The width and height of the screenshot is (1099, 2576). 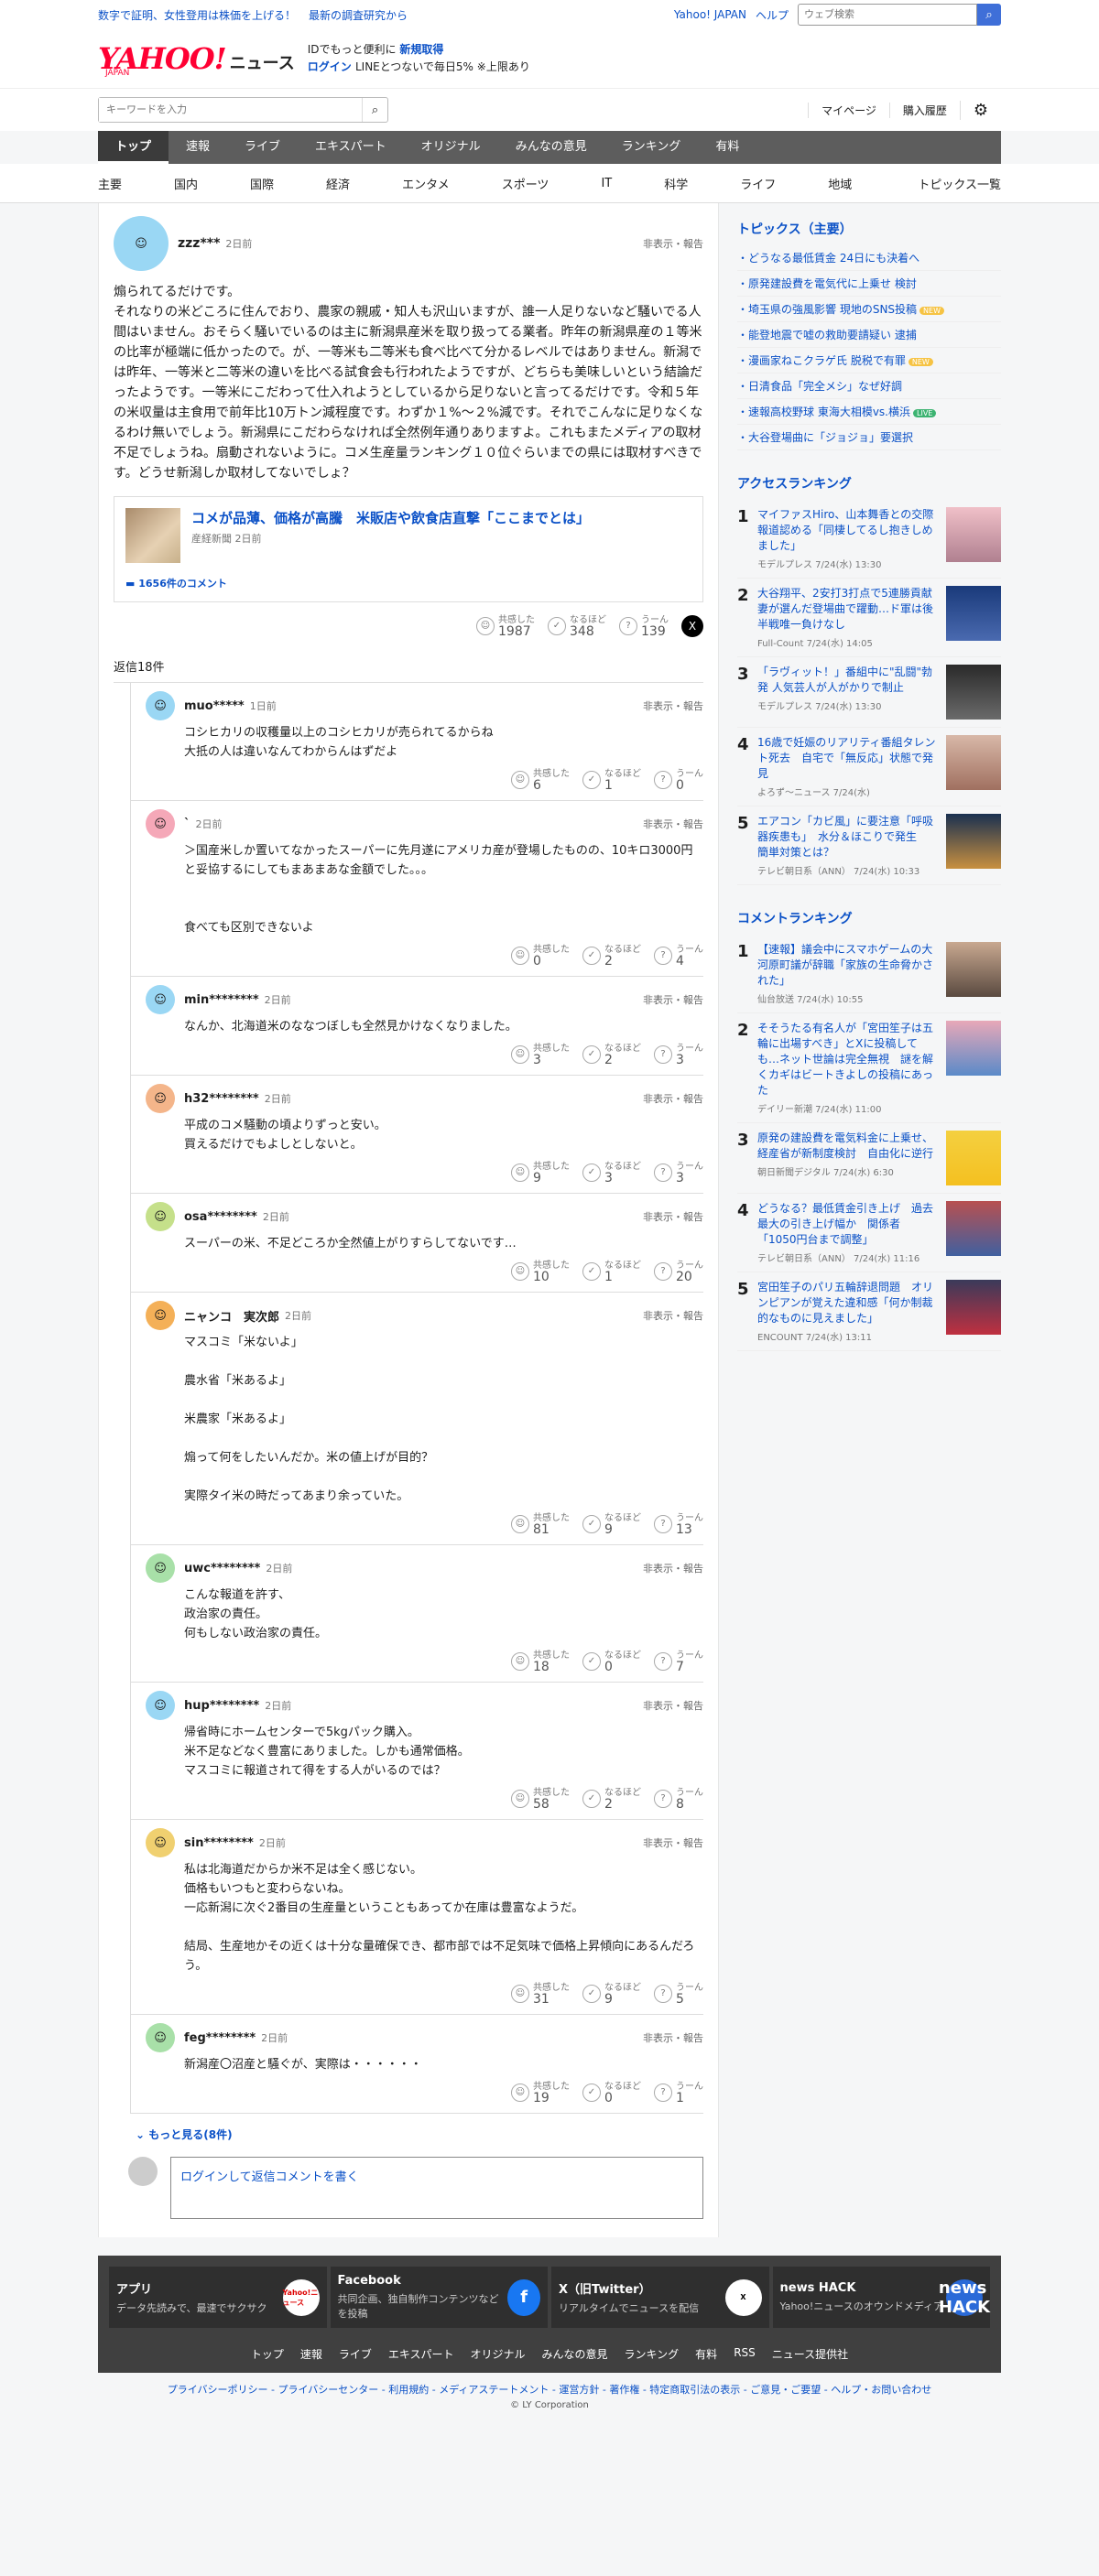 I want to click on subnav-item: 主要, so click(x=119, y=184).